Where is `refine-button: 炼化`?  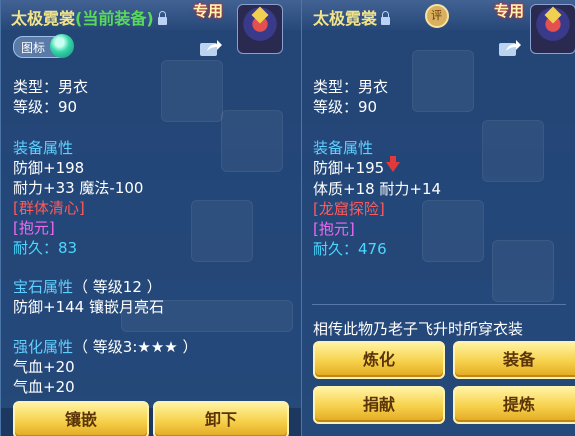
refine-button: 炼化 is located at coordinates (379, 360).